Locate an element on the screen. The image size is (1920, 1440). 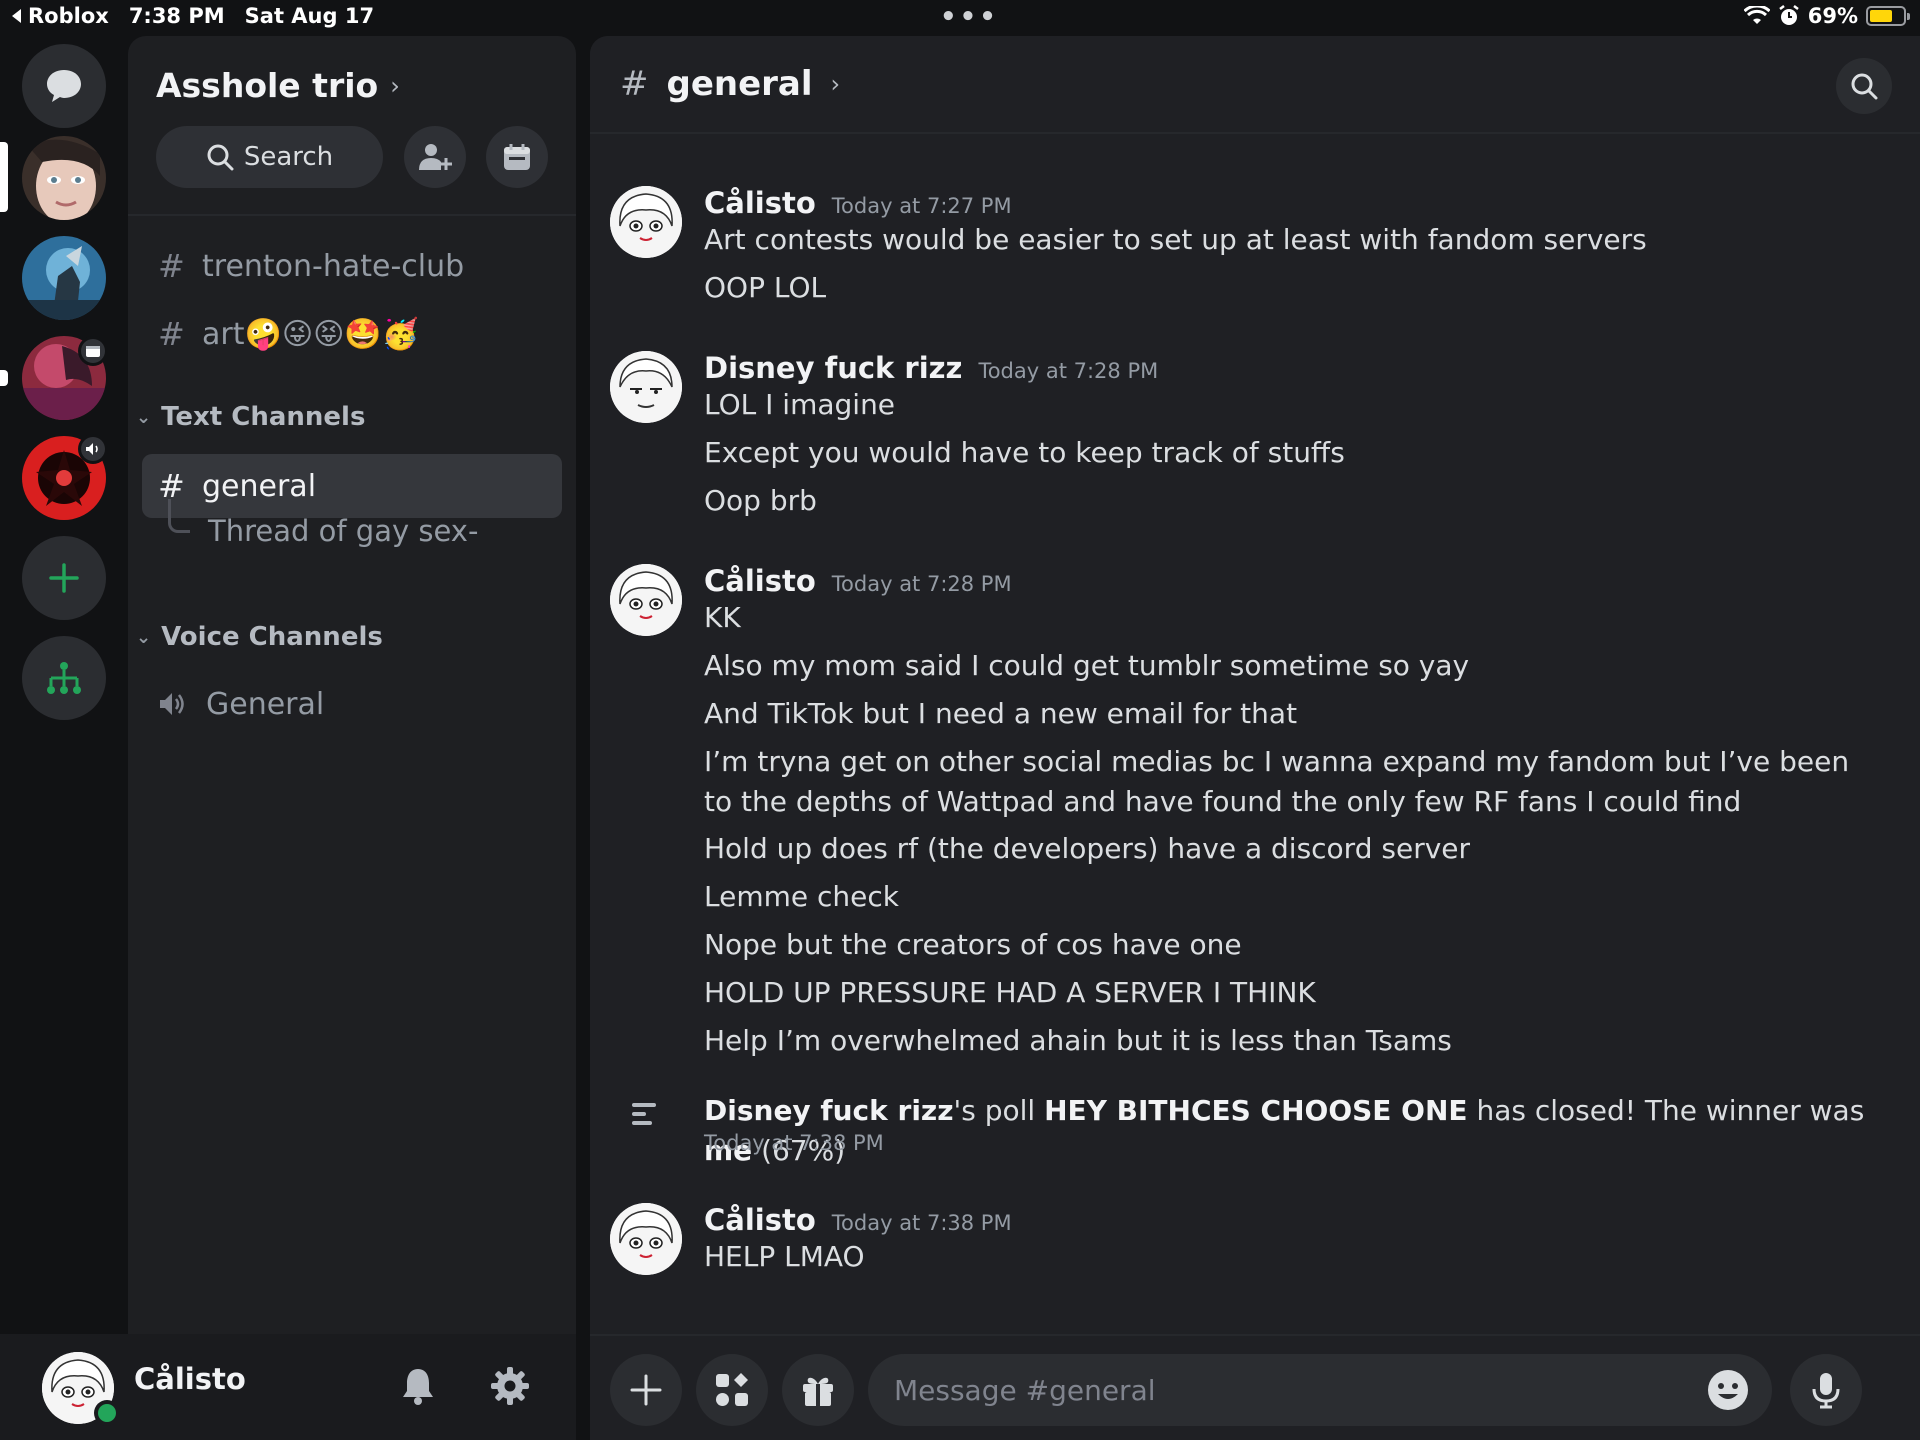
online-status-icon is located at coordinates (107, 1413).